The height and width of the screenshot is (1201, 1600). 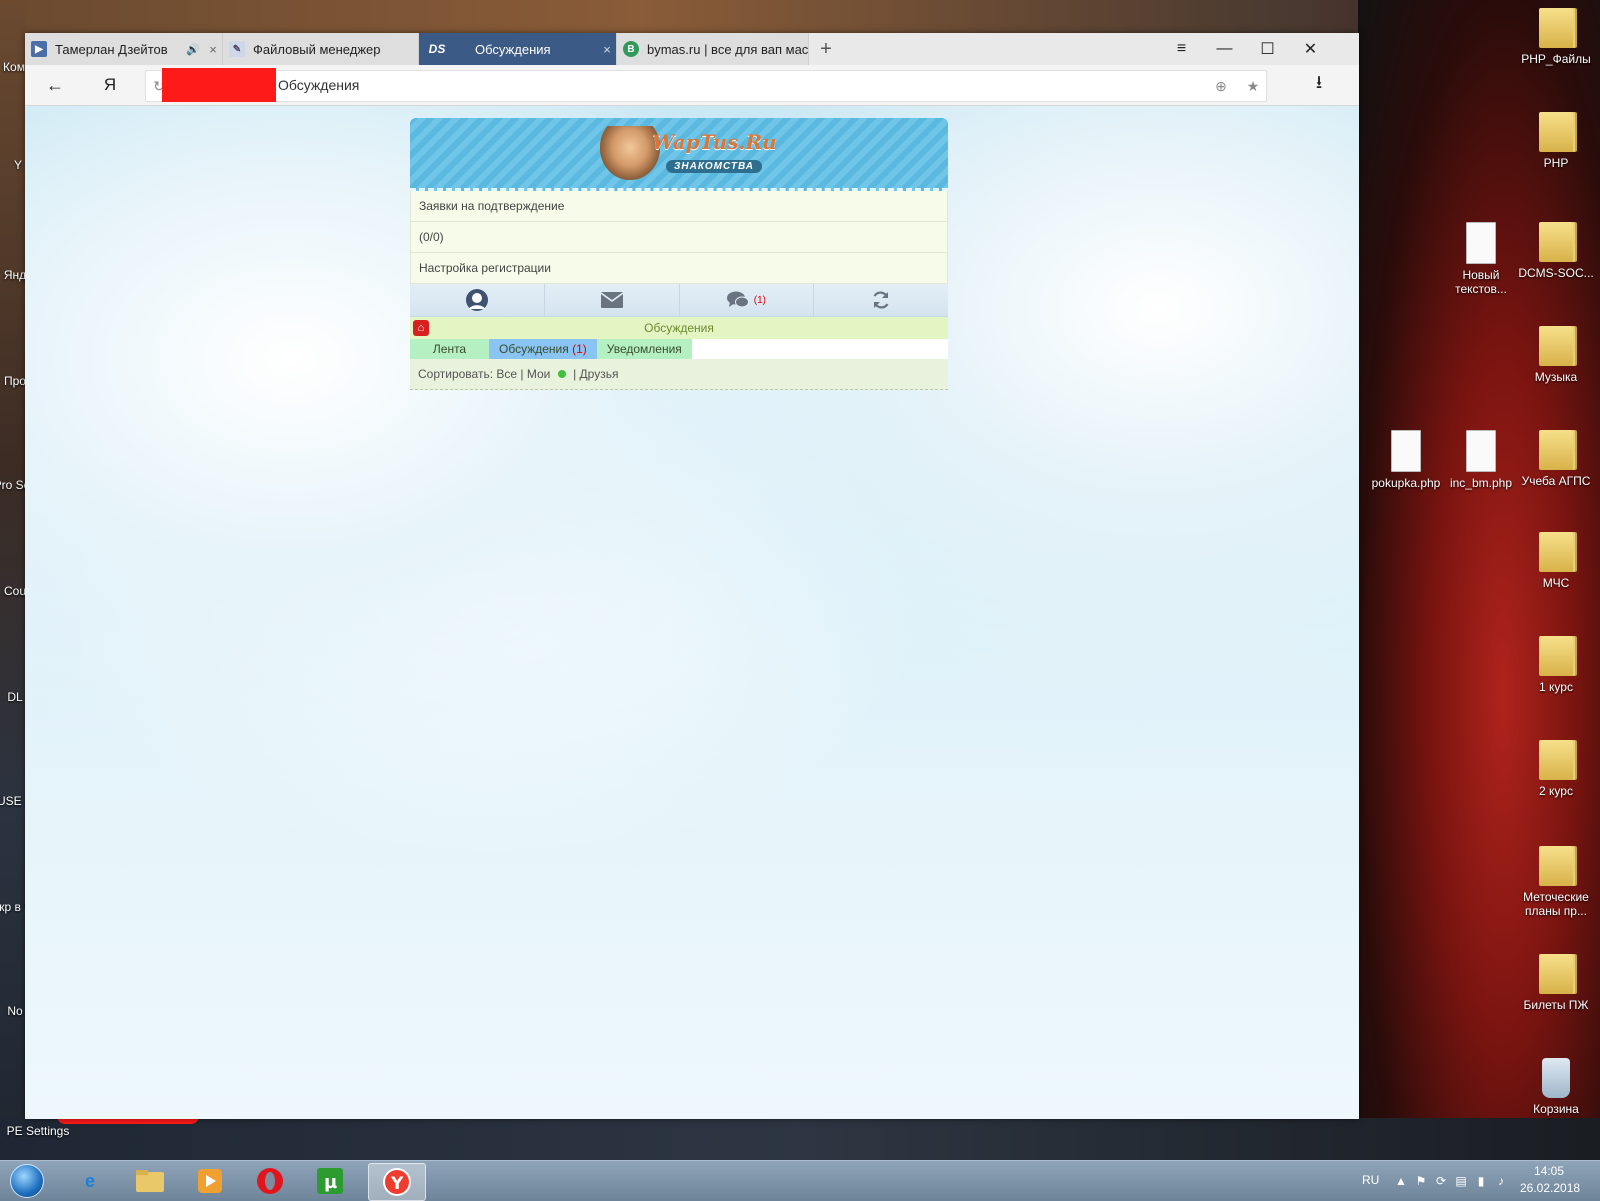 I want to click on row-label: Заявки на подтверждение, so click(x=492, y=206).